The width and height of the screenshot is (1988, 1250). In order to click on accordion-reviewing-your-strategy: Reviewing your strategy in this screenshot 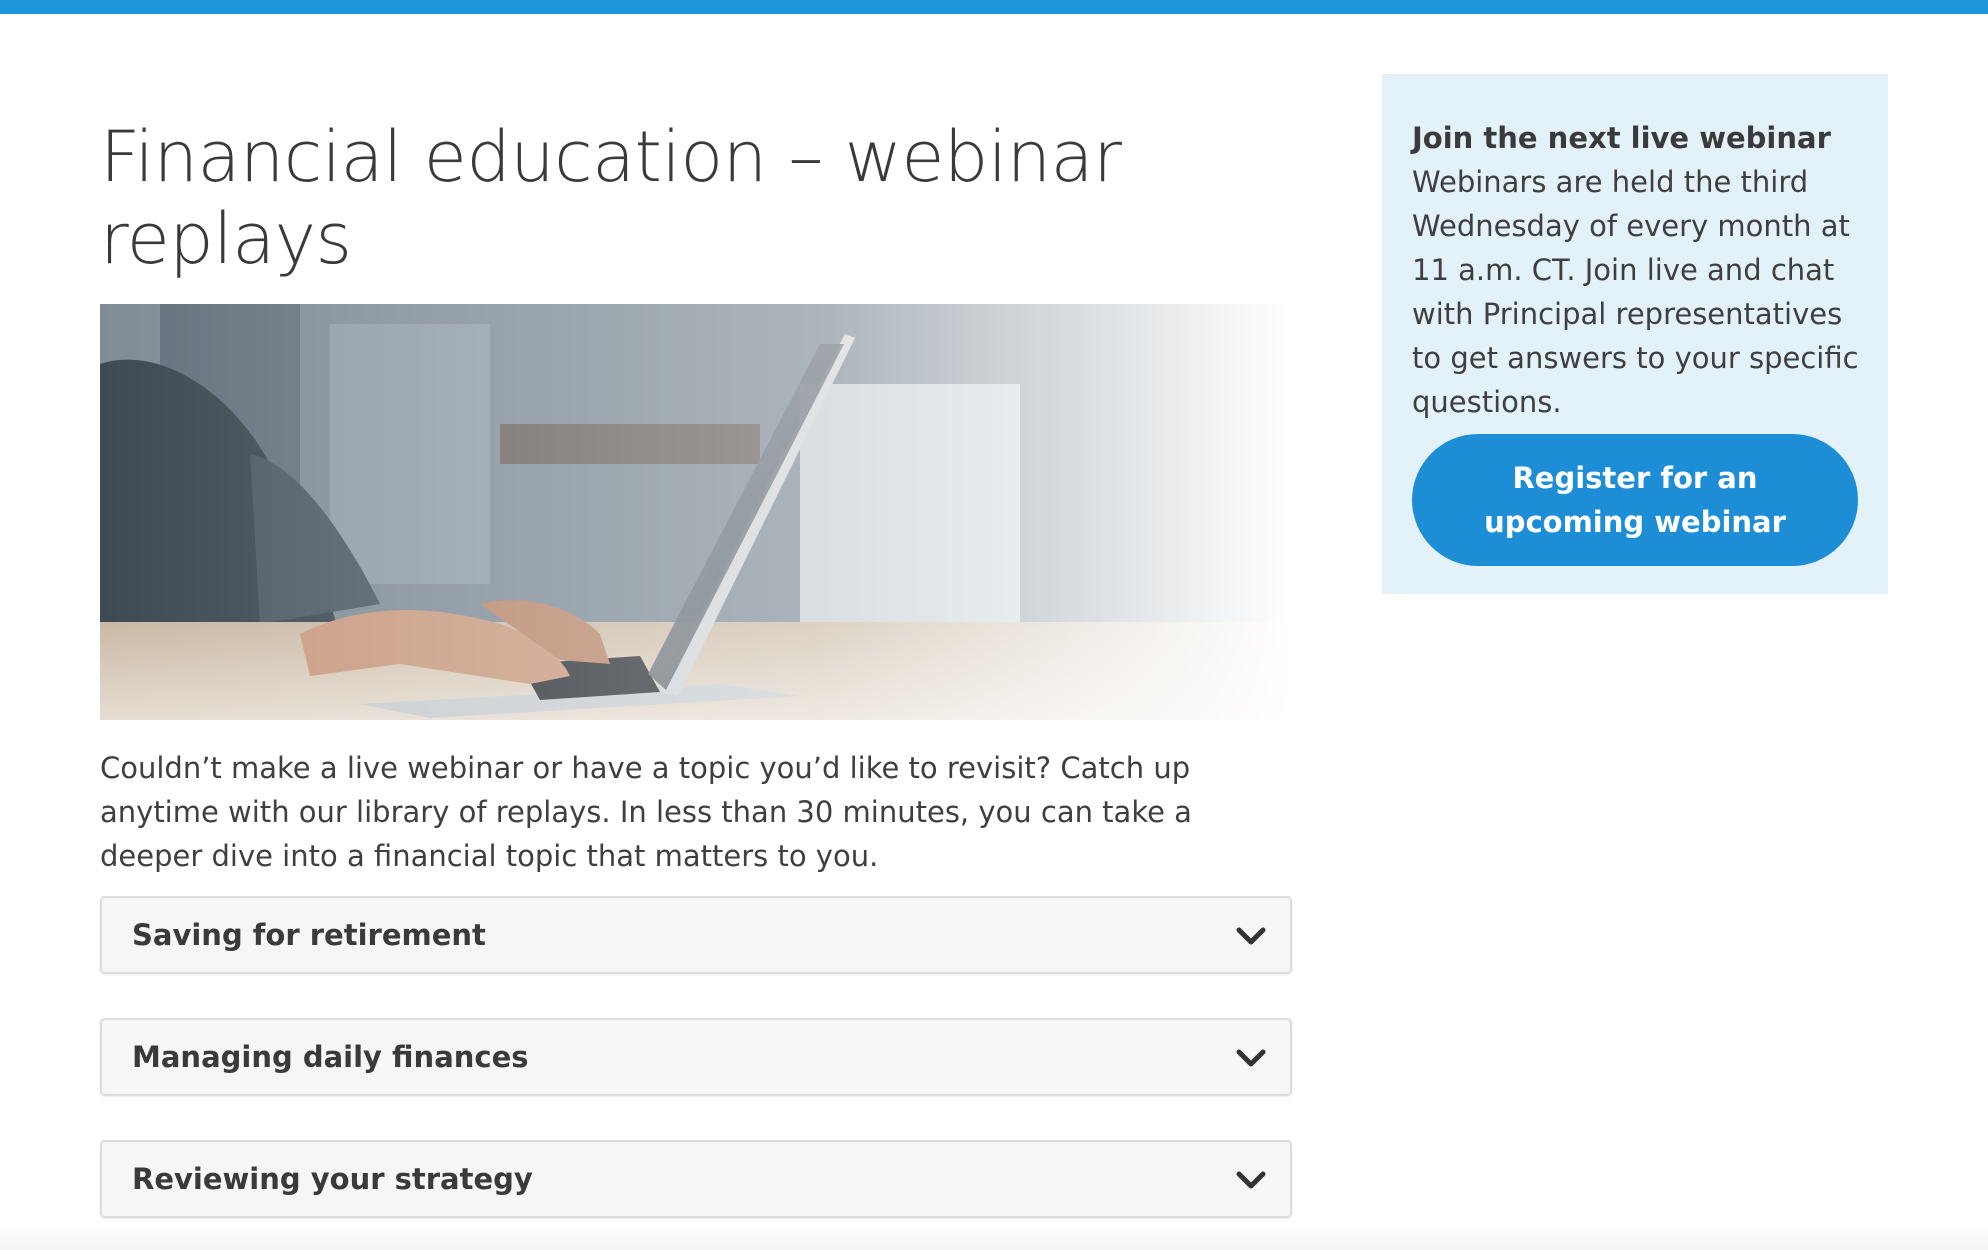, I will do `click(696, 1179)`.